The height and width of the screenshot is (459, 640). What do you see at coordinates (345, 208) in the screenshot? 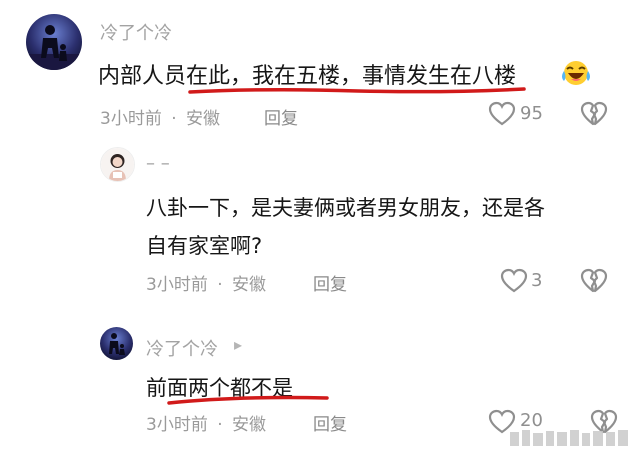
I see `comment-text-line1: 八卦一下，是夫妻俩或者男女朋友，还是各` at bounding box center [345, 208].